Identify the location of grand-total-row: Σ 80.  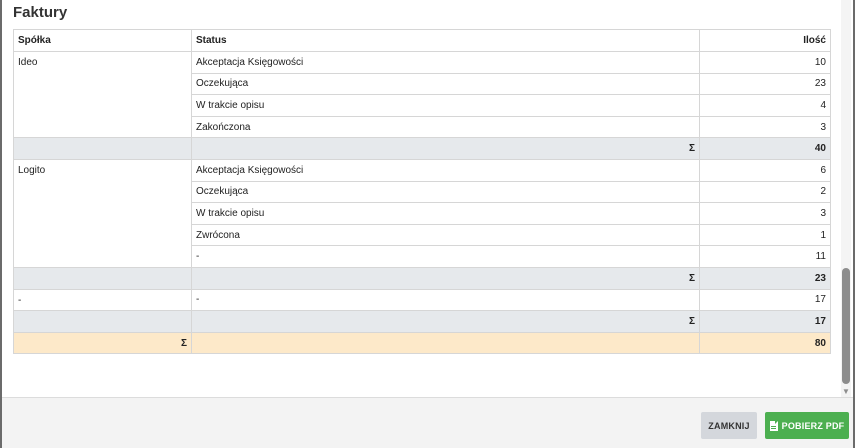
(422, 343).